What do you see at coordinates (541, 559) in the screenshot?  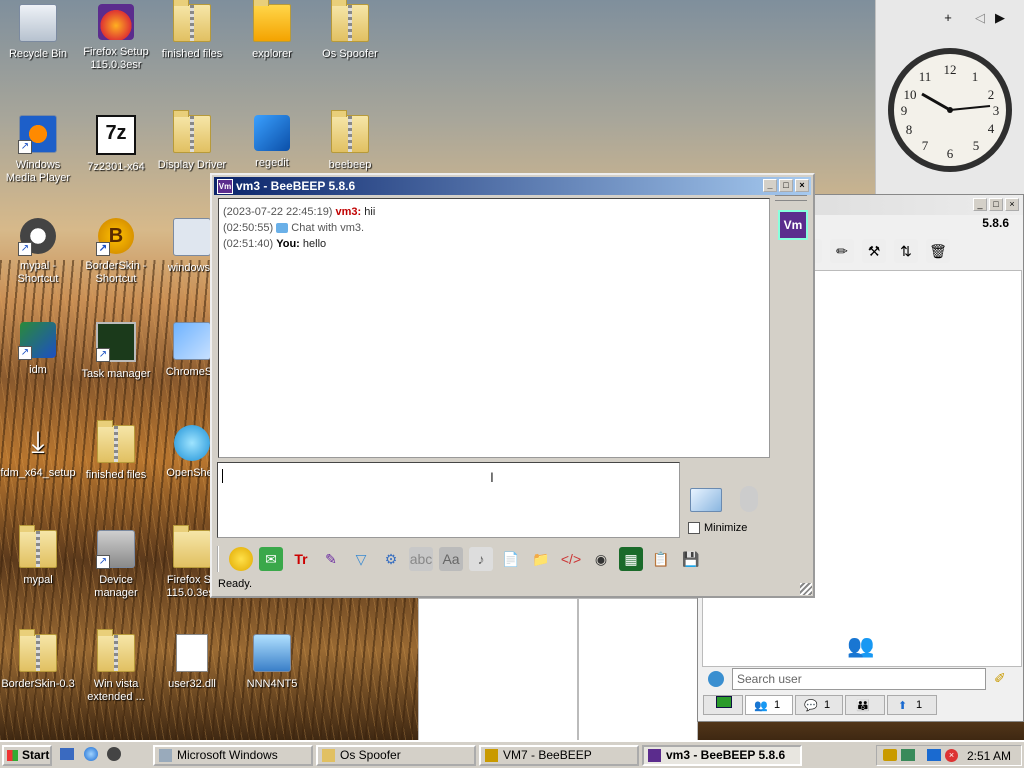 I see `send-folder-icon: 📁` at bounding box center [541, 559].